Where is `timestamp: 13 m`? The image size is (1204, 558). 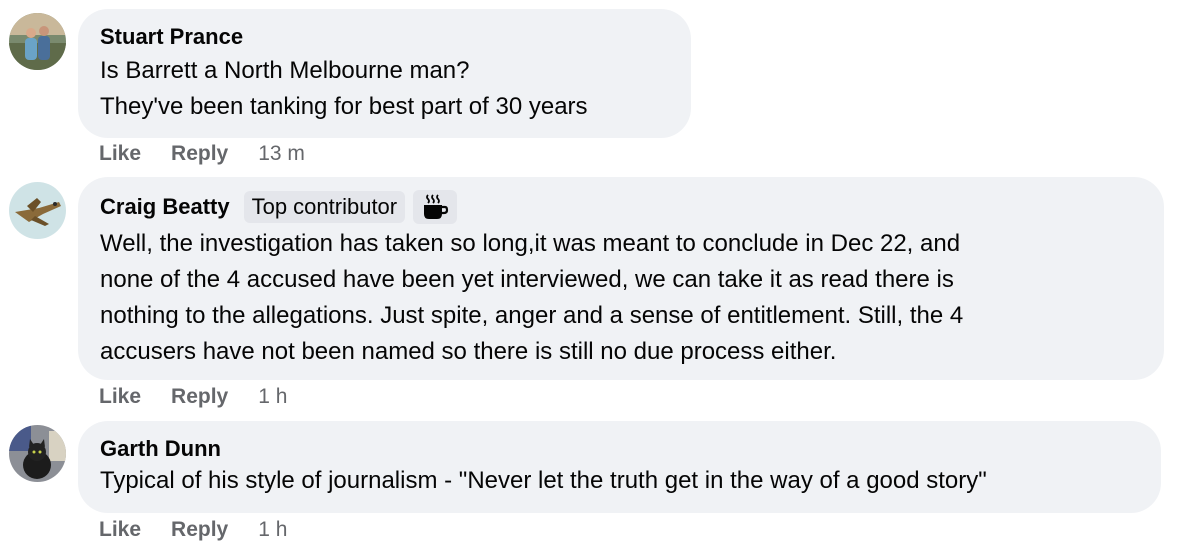
timestamp: 13 m is located at coordinates (281, 154).